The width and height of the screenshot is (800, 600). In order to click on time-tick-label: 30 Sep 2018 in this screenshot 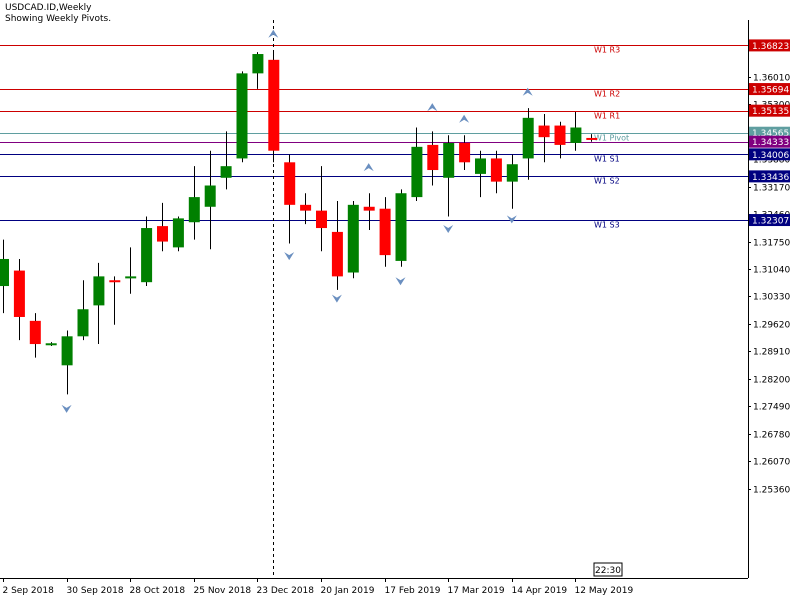, I will do `click(95, 591)`.